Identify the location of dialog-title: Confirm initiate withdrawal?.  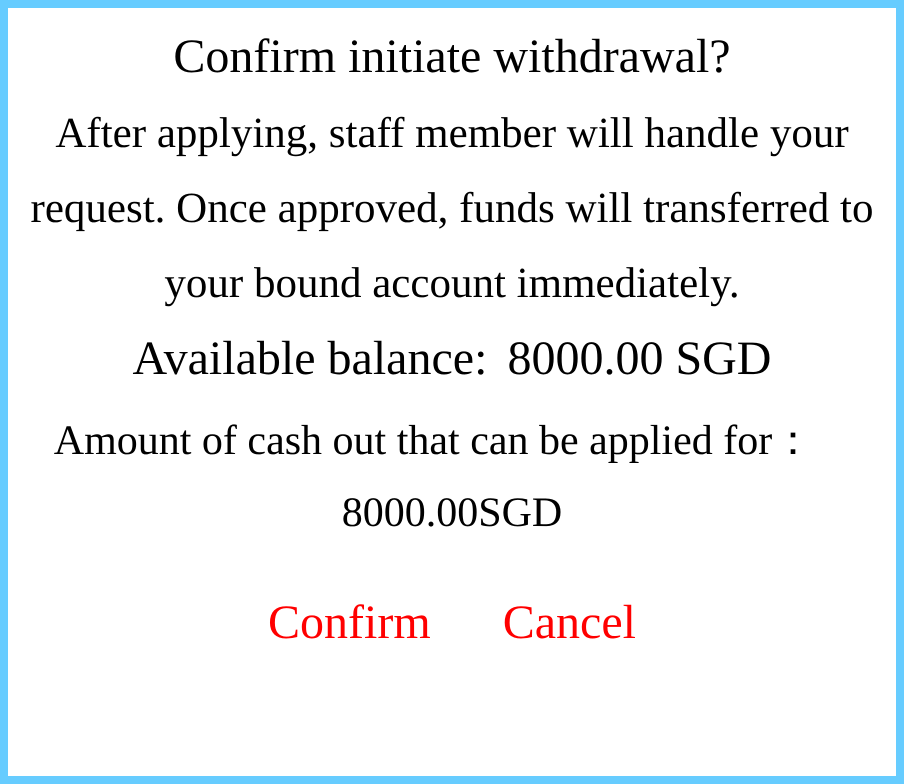
(452, 57).